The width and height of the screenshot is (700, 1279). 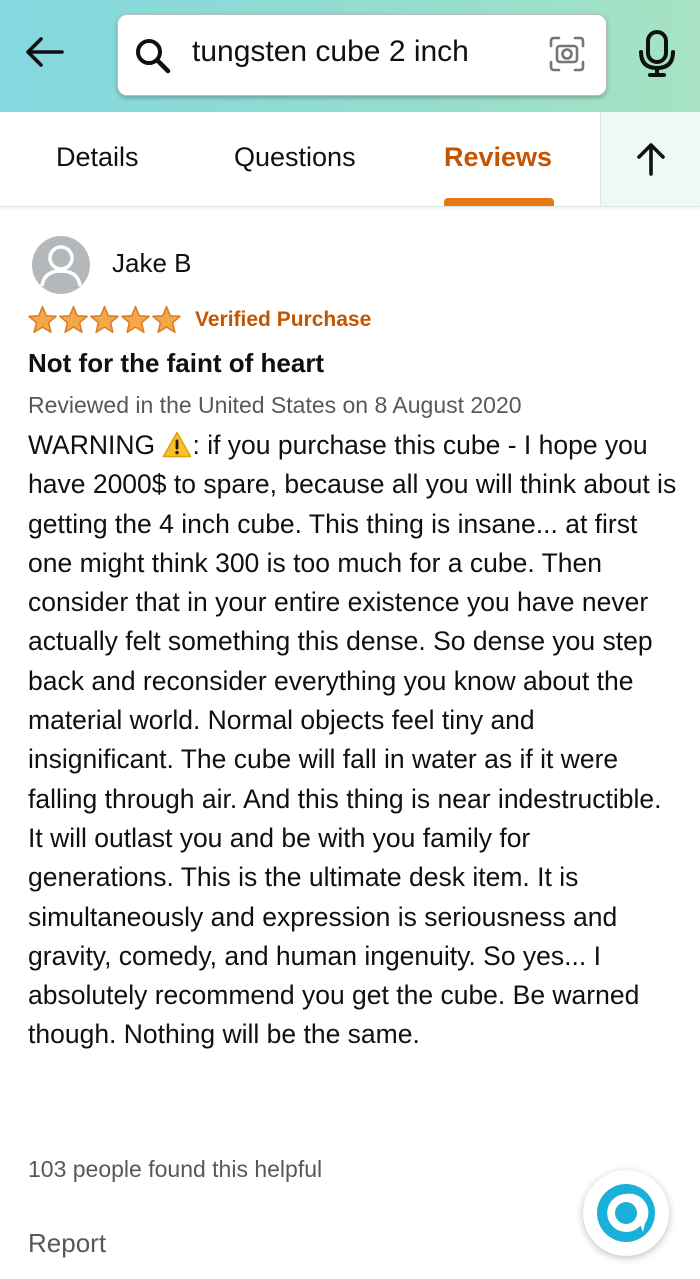 I want to click on top-search-bar: tungsten cube 2 inch, so click(x=350, y=56).